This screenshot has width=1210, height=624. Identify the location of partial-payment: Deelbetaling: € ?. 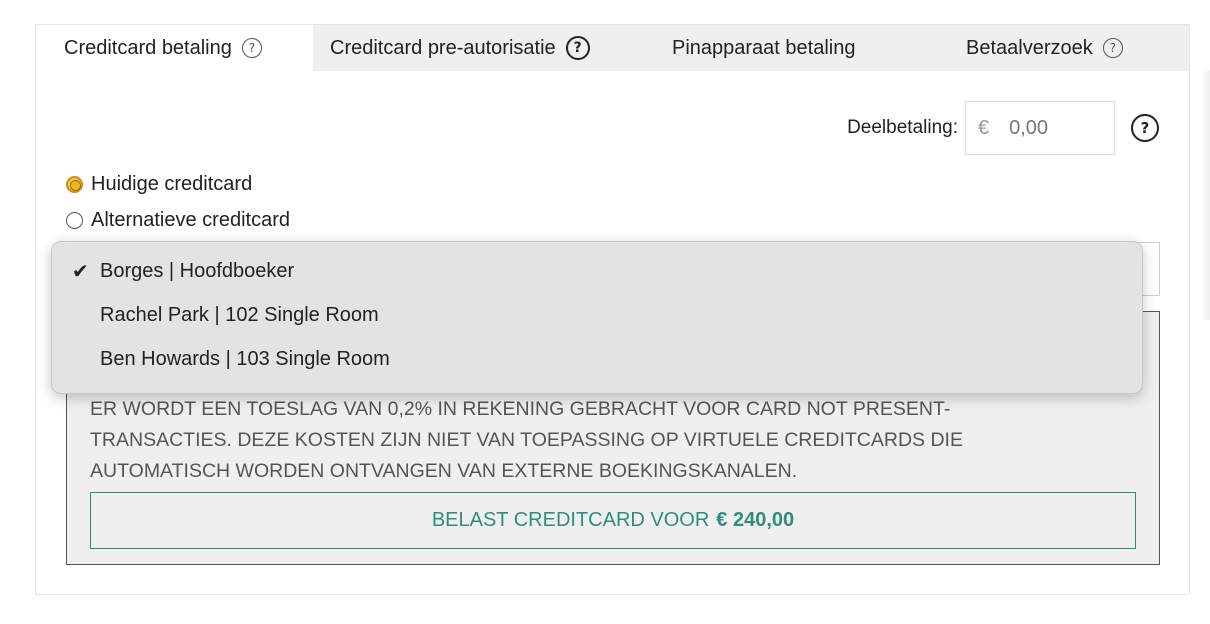
(1003, 128).